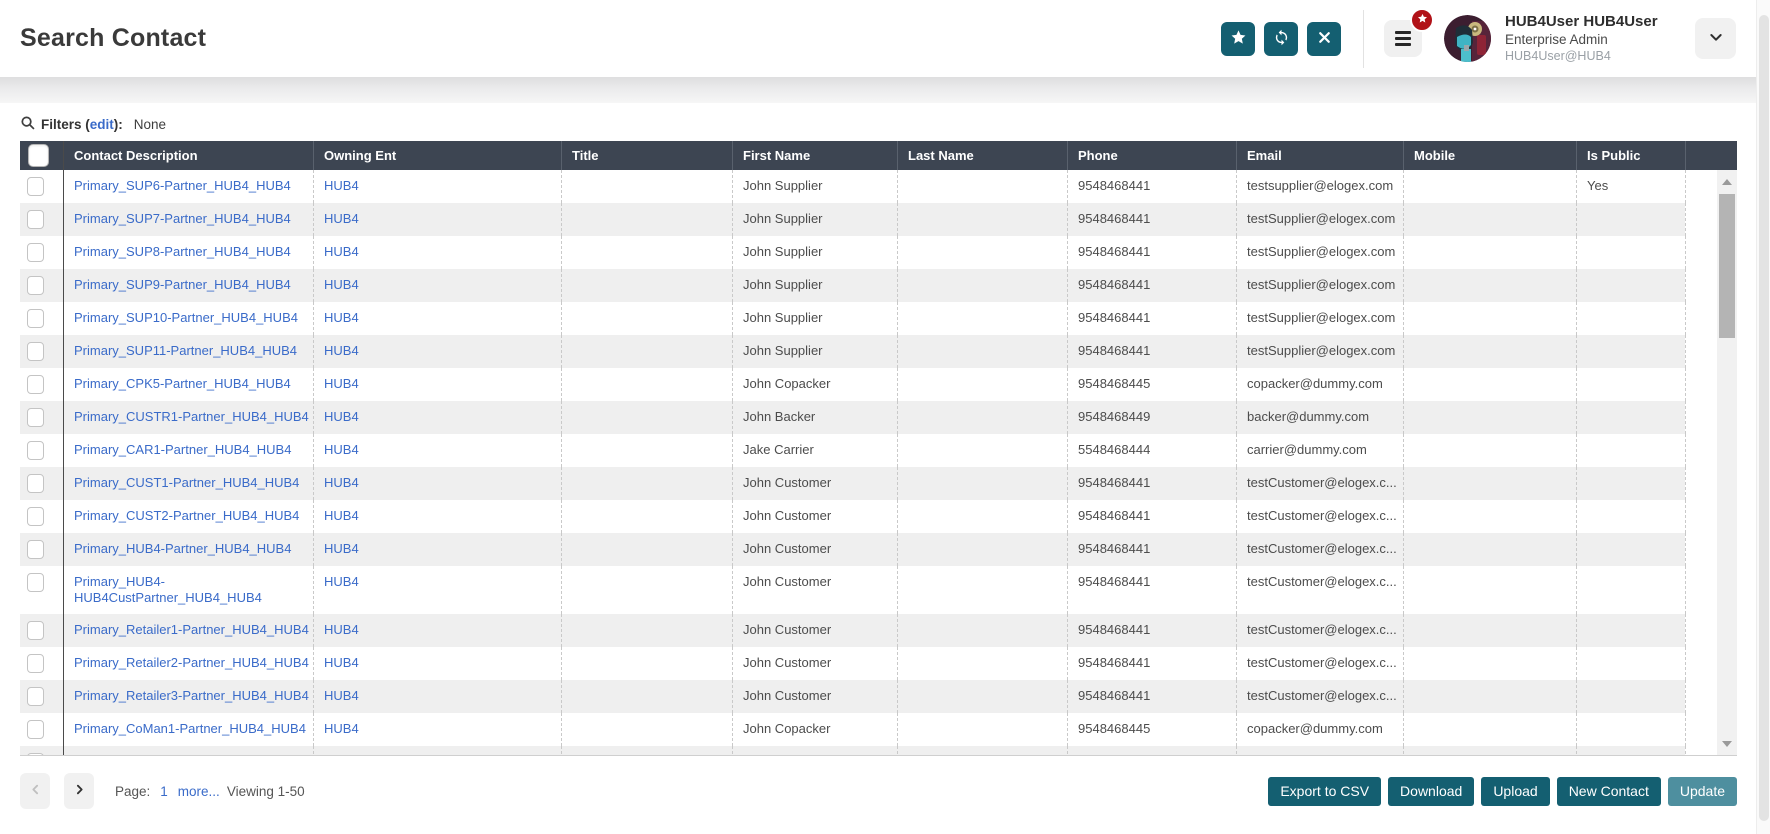 The width and height of the screenshot is (1770, 834). Describe the element at coordinates (182, 548) in the screenshot. I see `contact-description-link: Primary_HUB4-Partner_HUB4_HUB4` at that location.